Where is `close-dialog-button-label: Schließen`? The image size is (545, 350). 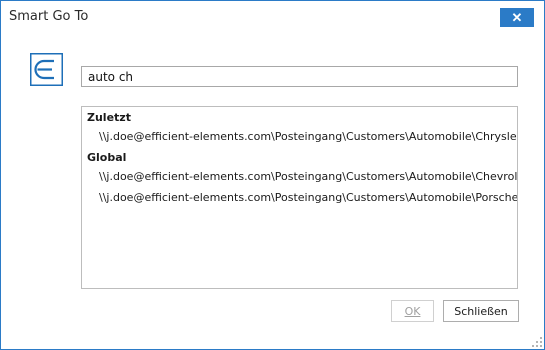
close-dialog-button-label: Schließen is located at coordinates (481, 311).